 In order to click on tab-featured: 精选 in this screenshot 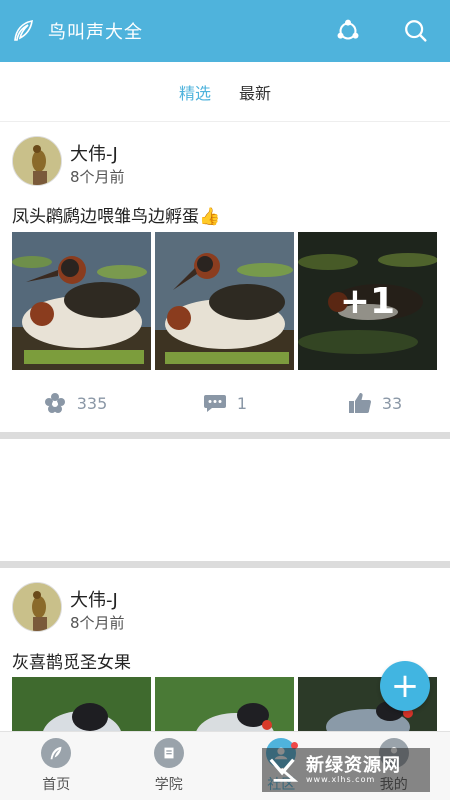, I will do `click(195, 92)`.